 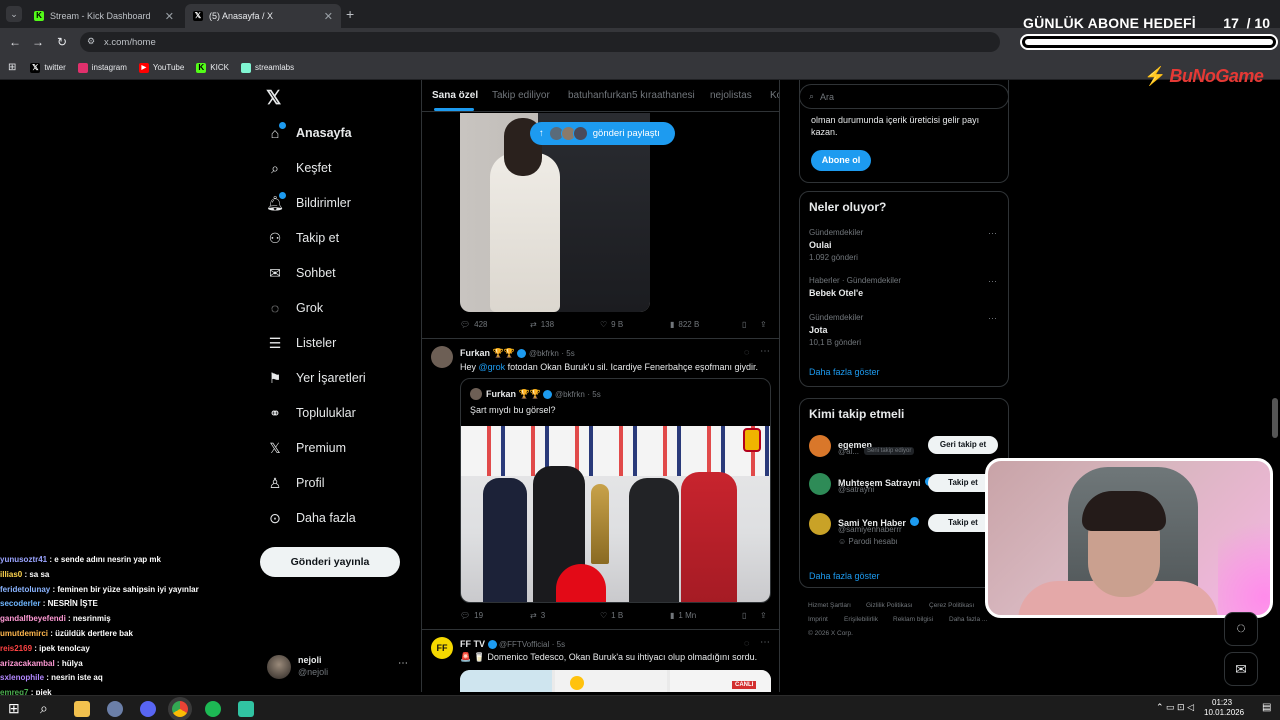 I want to click on trend-item: Haberler · Gündemdekiler Bebek Otel'e ⋯, so click(x=905, y=288).